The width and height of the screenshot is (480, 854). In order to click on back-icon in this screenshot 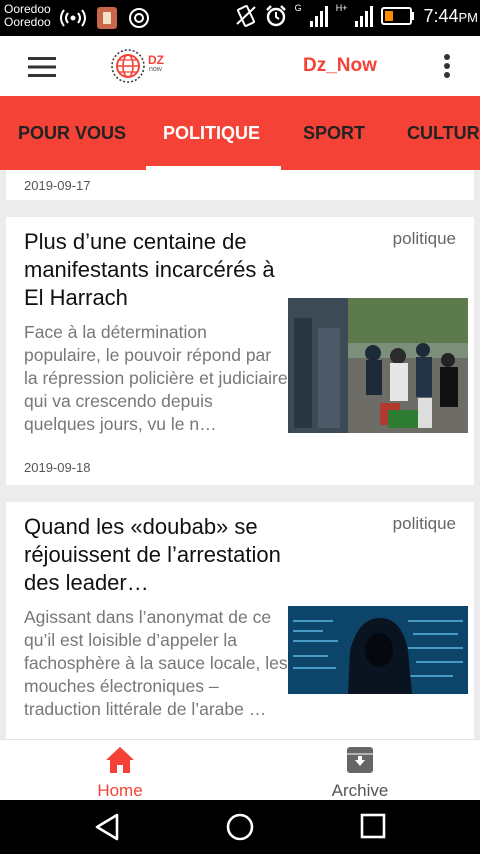, I will do `click(108, 827)`.